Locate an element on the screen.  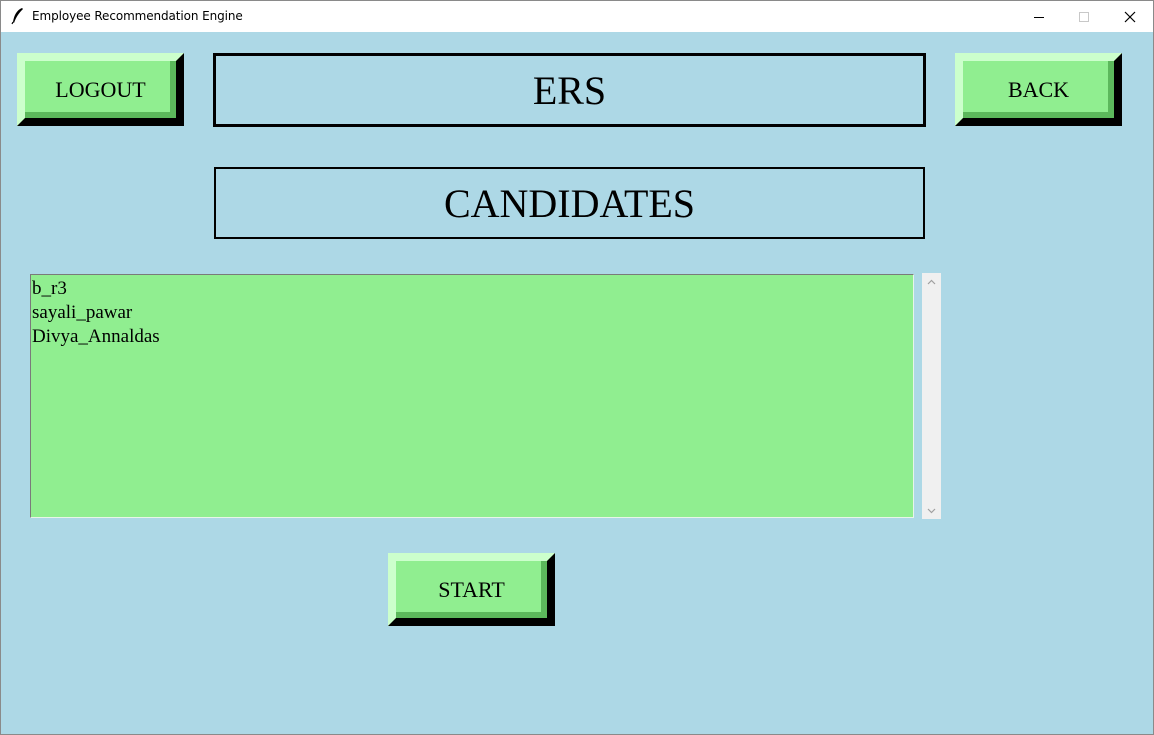
candidates-heading: CANDIDATES is located at coordinates (569, 203).